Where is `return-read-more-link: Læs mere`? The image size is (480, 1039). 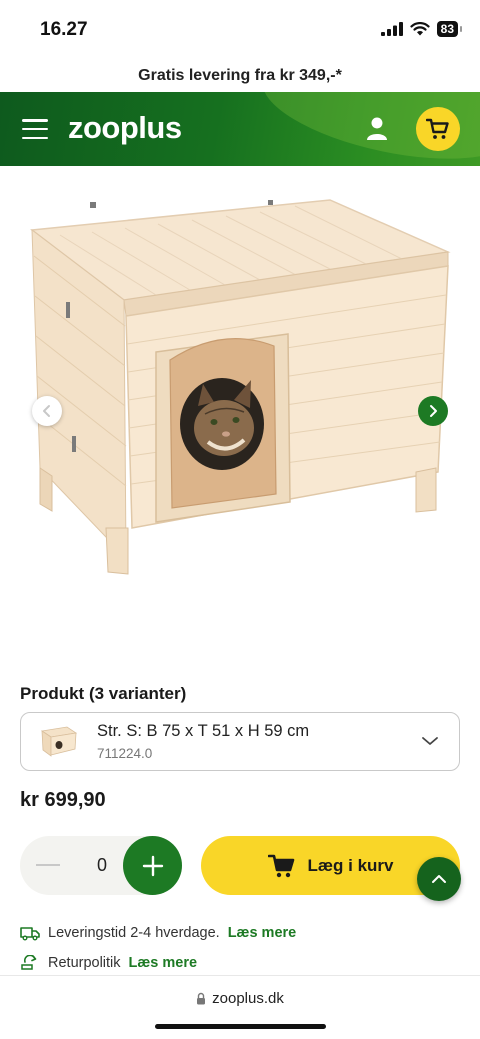
return-read-more-link: Læs mere is located at coordinates (163, 963).